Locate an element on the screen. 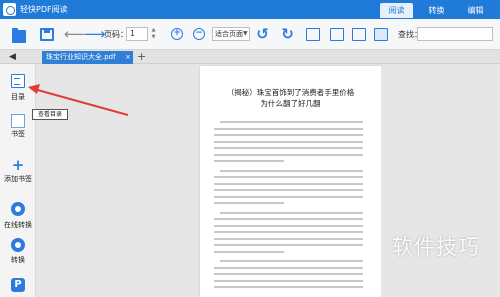 This screenshot has width=500, height=297. sidebar-item-add-bookmark: + 添加书签 is located at coordinates (18, 171).